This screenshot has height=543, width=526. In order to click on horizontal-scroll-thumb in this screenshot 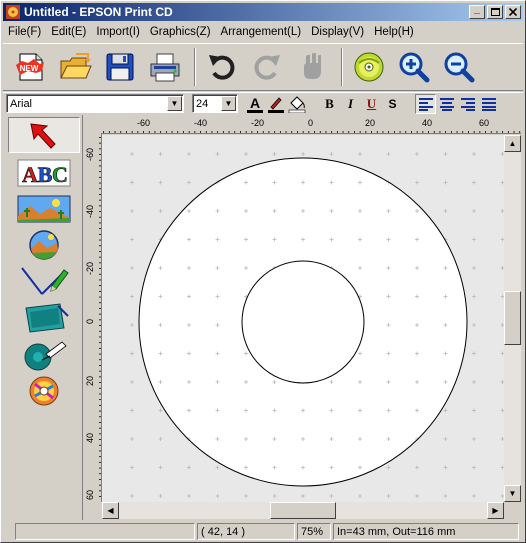, I will do `click(303, 510)`.